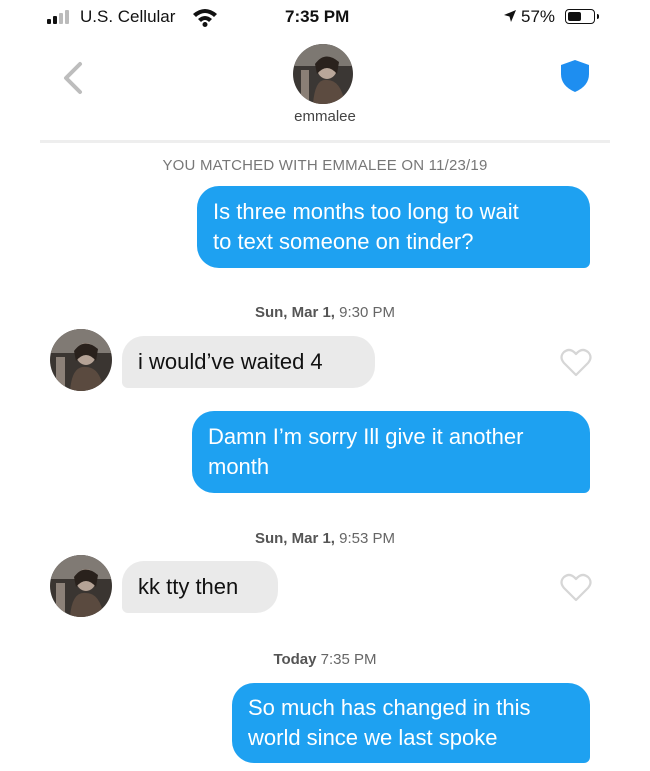  Describe the element at coordinates (367, 312) in the screenshot. I see `timestamp-time: 9:30 PM` at that location.